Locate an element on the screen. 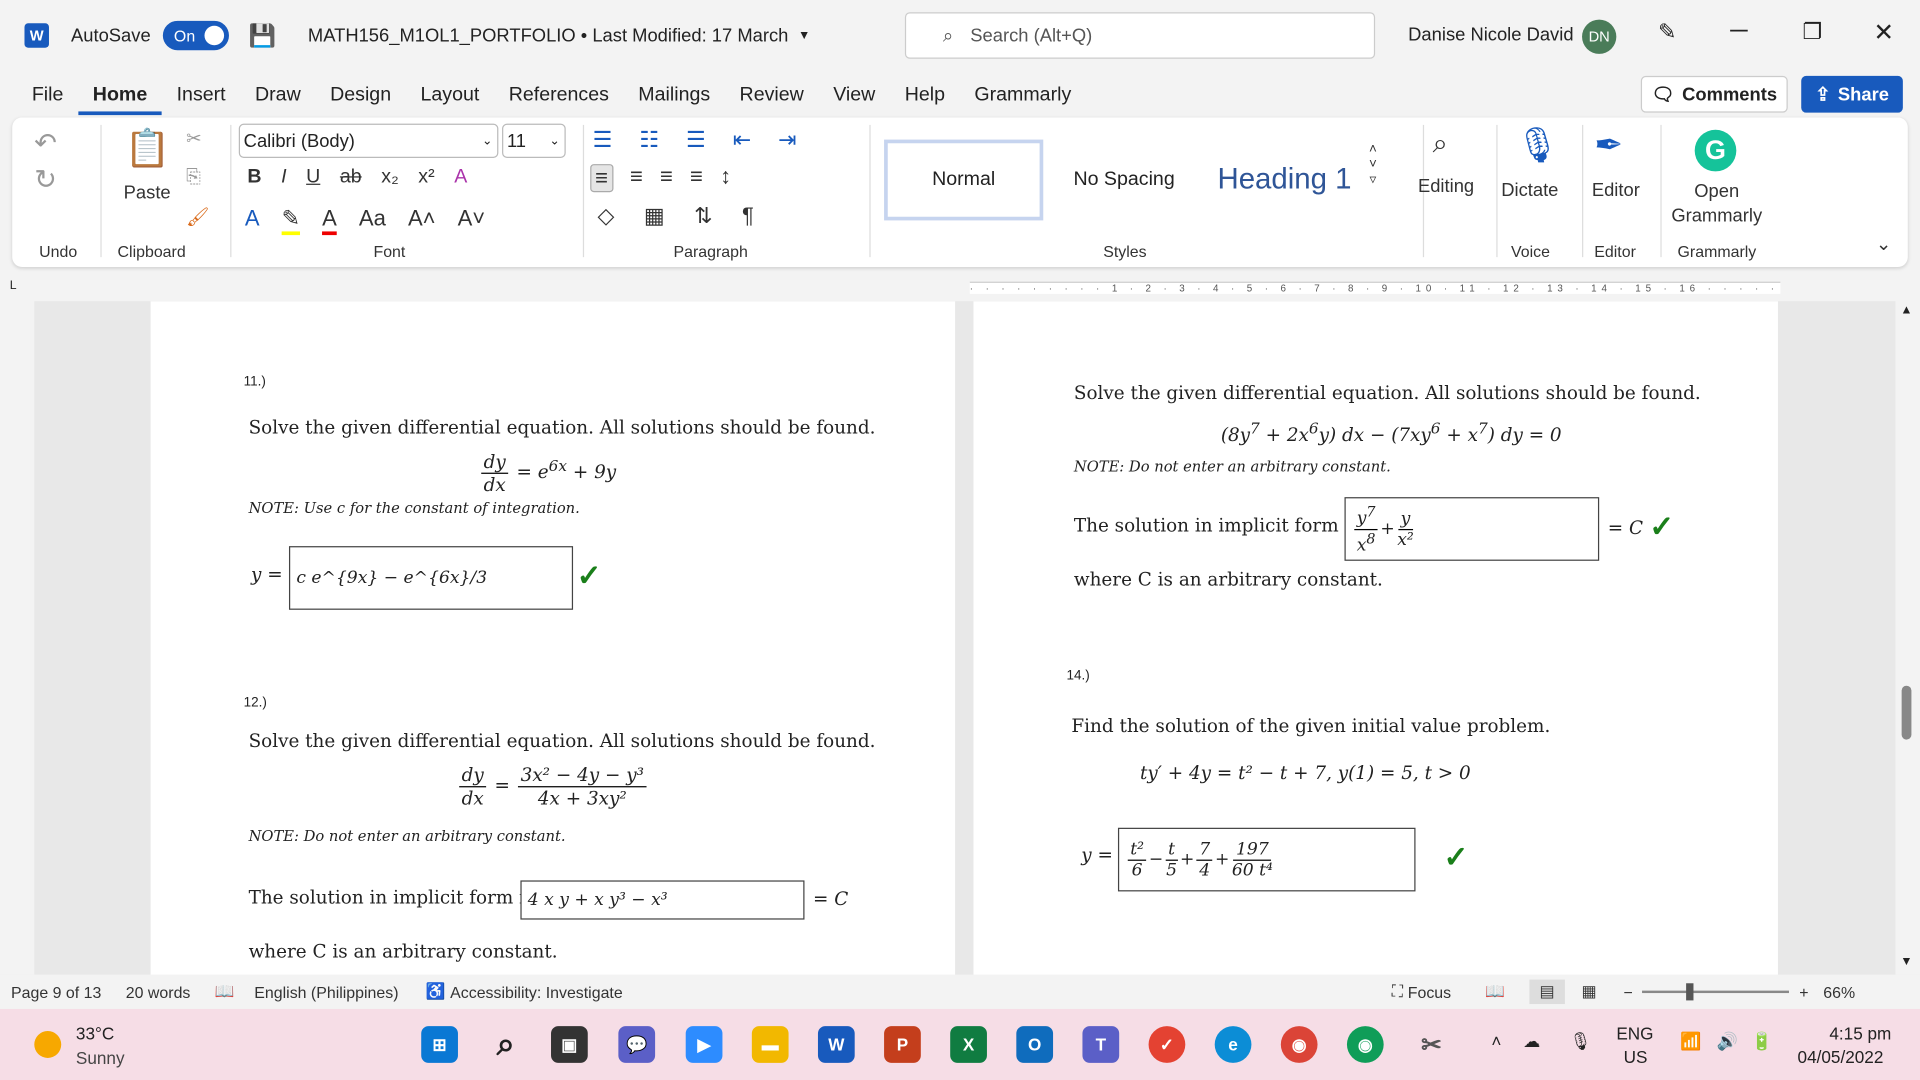 Image resolution: width=1920 pixels, height=1080 pixels. share-button: ⇪ Share is located at coordinates (1852, 94).